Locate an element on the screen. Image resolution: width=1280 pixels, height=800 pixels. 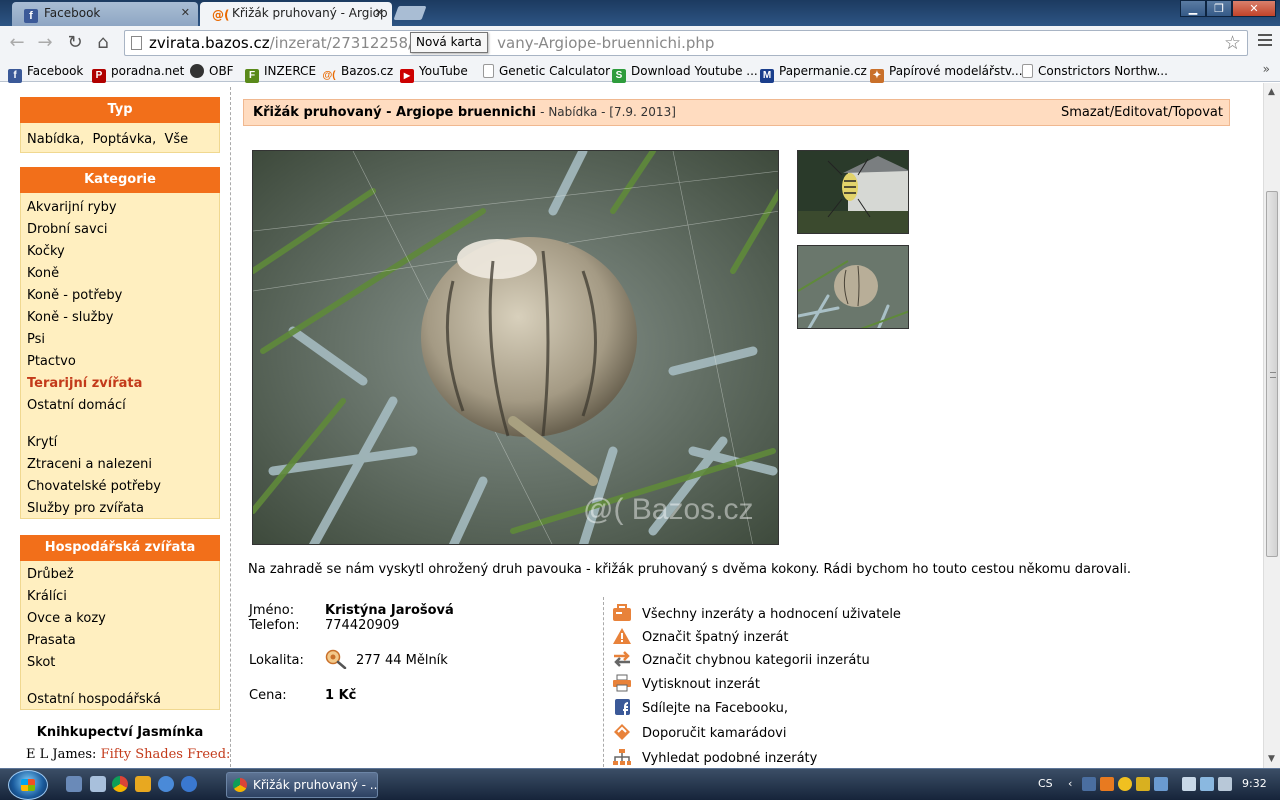
category-link: Ovce a kozy is located at coordinates (66, 618).